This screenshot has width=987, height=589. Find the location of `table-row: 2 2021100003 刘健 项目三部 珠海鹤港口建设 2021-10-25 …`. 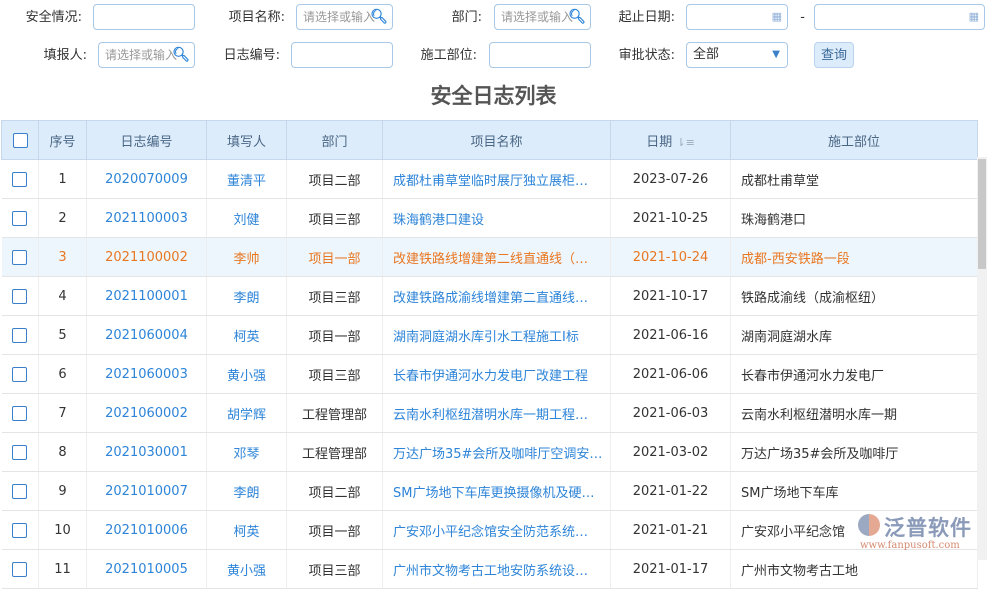

table-row: 2 2021100003 刘健 项目三部 珠海鹤港口建设 2021-10-25 … is located at coordinates (489, 218).